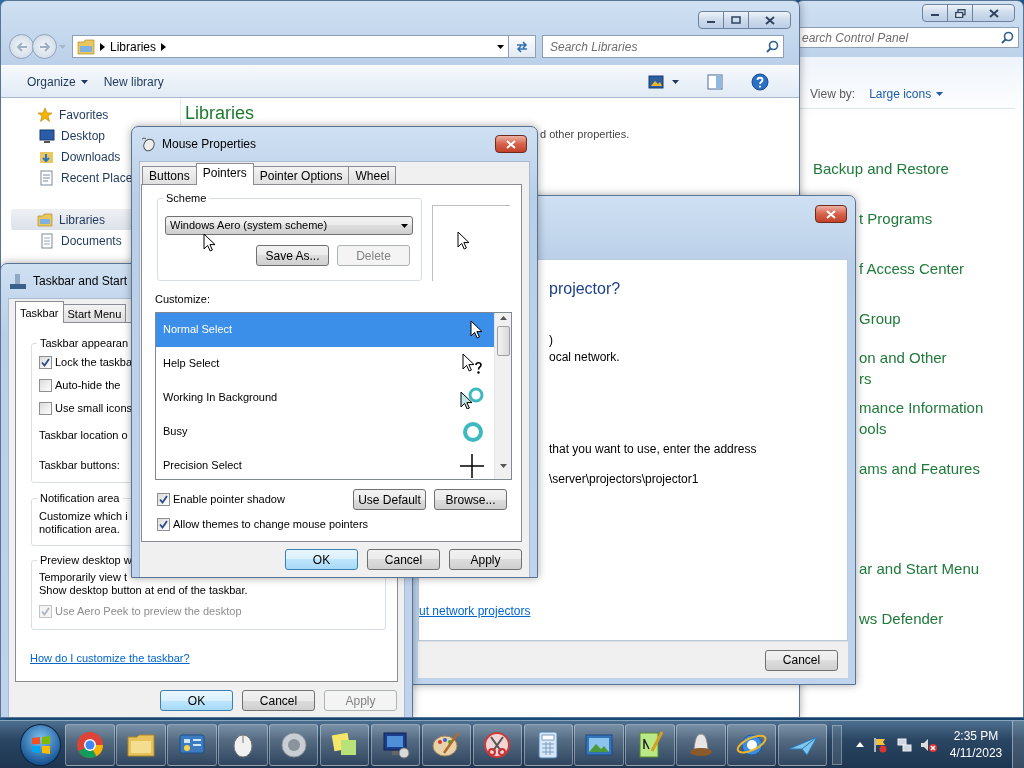 The height and width of the screenshot is (768, 1024). Describe the element at coordinates (903, 368) in the screenshot. I see `control-panel-link: on and Other rs` at that location.